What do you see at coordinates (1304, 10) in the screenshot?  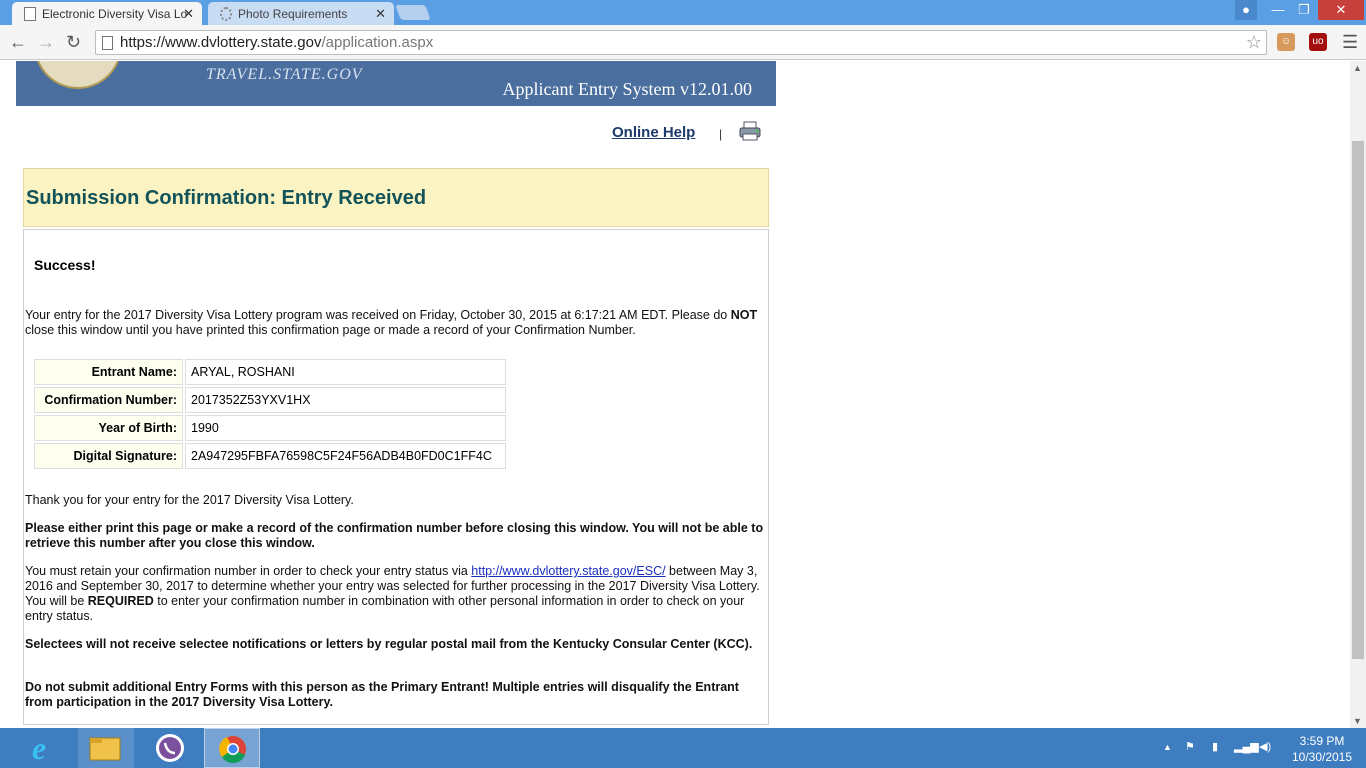 I see `restore-button: ❐` at bounding box center [1304, 10].